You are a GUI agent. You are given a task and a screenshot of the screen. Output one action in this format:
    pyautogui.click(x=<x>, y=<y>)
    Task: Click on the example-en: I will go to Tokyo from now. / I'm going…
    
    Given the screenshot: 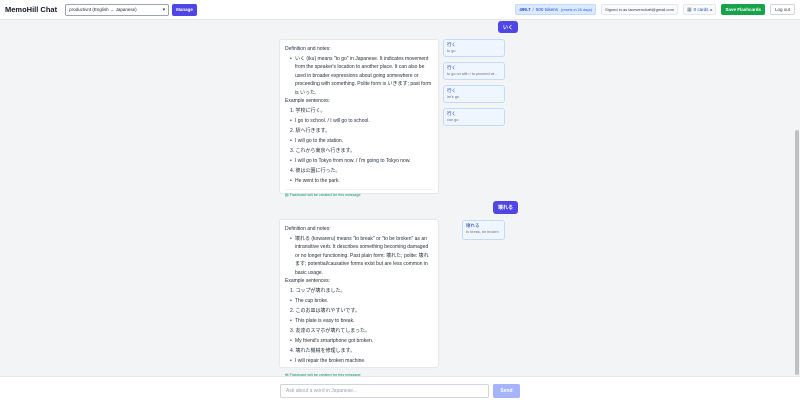 What is the action you would take?
    pyautogui.click(x=359, y=161)
    